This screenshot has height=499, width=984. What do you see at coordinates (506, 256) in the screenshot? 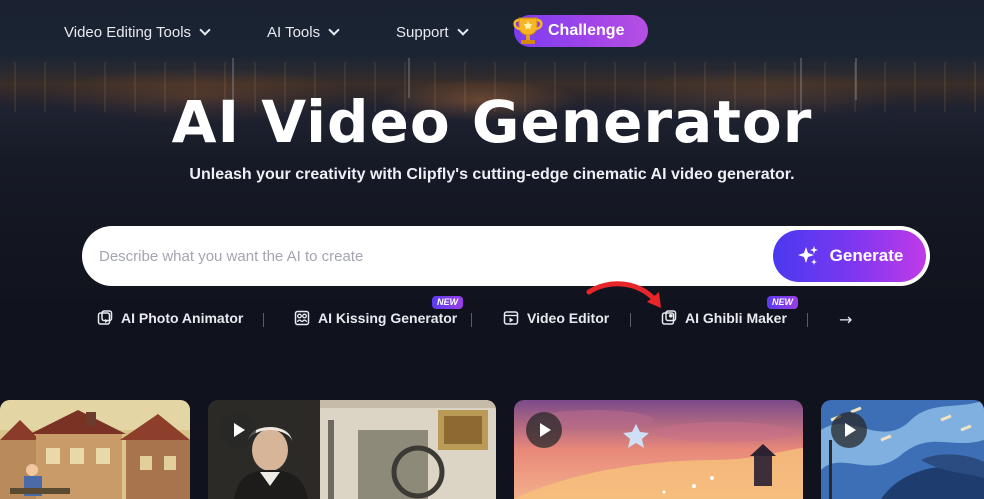
I see `prompt-search-bar: Generate` at bounding box center [506, 256].